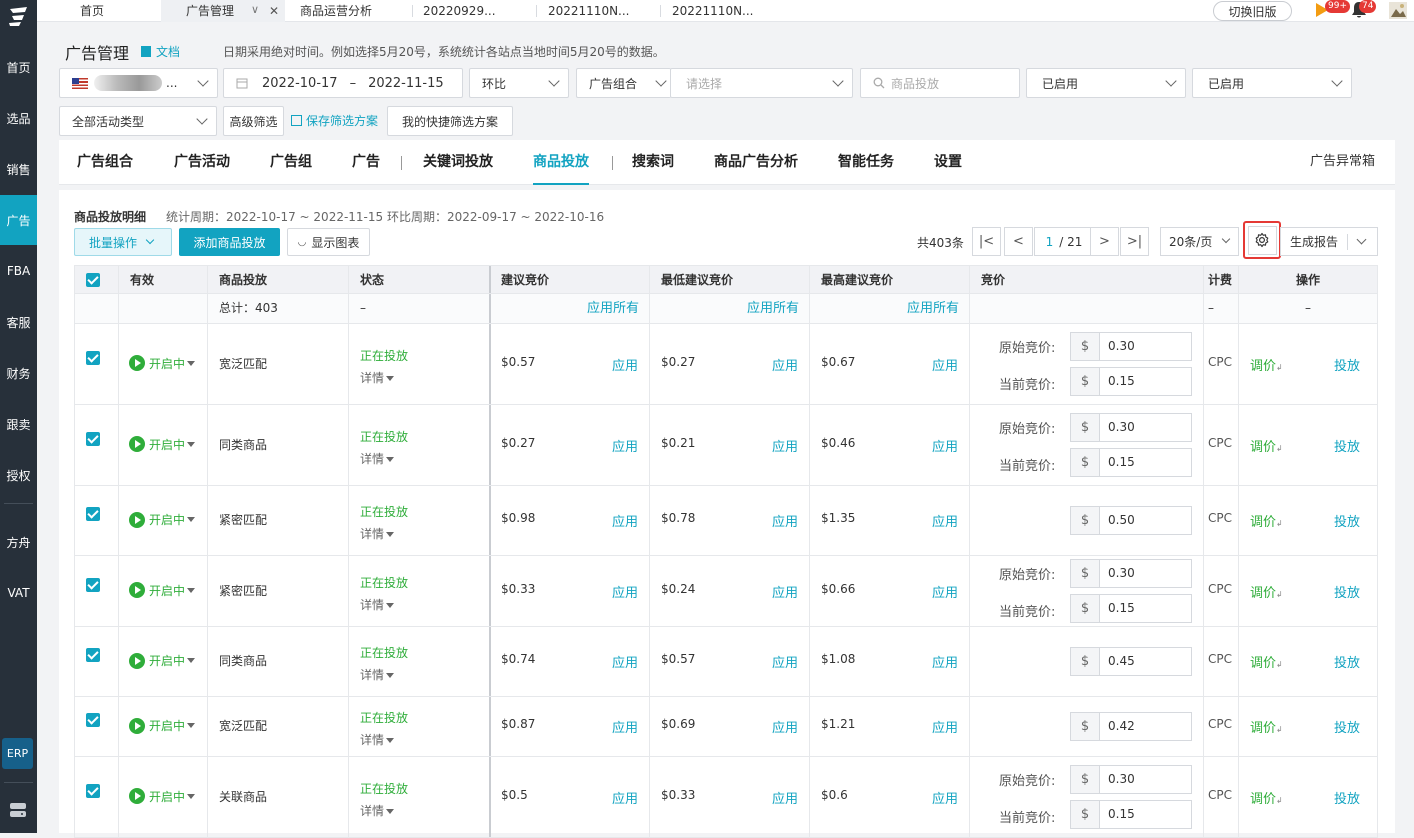 This screenshot has width=1414, height=838. Describe the element at coordinates (1199, 241) in the screenshot. I see `page-size-select: 20条/页` at that location.